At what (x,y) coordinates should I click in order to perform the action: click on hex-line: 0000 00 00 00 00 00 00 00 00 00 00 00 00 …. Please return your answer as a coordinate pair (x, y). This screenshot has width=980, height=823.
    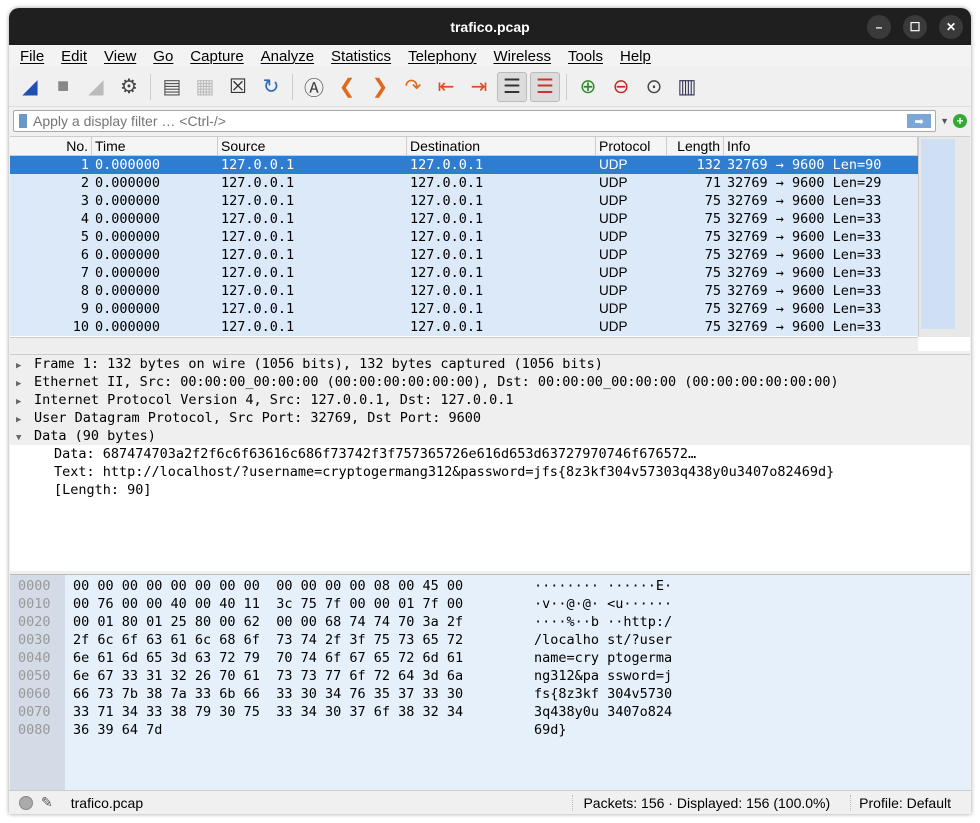
    Looking at the image, I should click on (490, 586).